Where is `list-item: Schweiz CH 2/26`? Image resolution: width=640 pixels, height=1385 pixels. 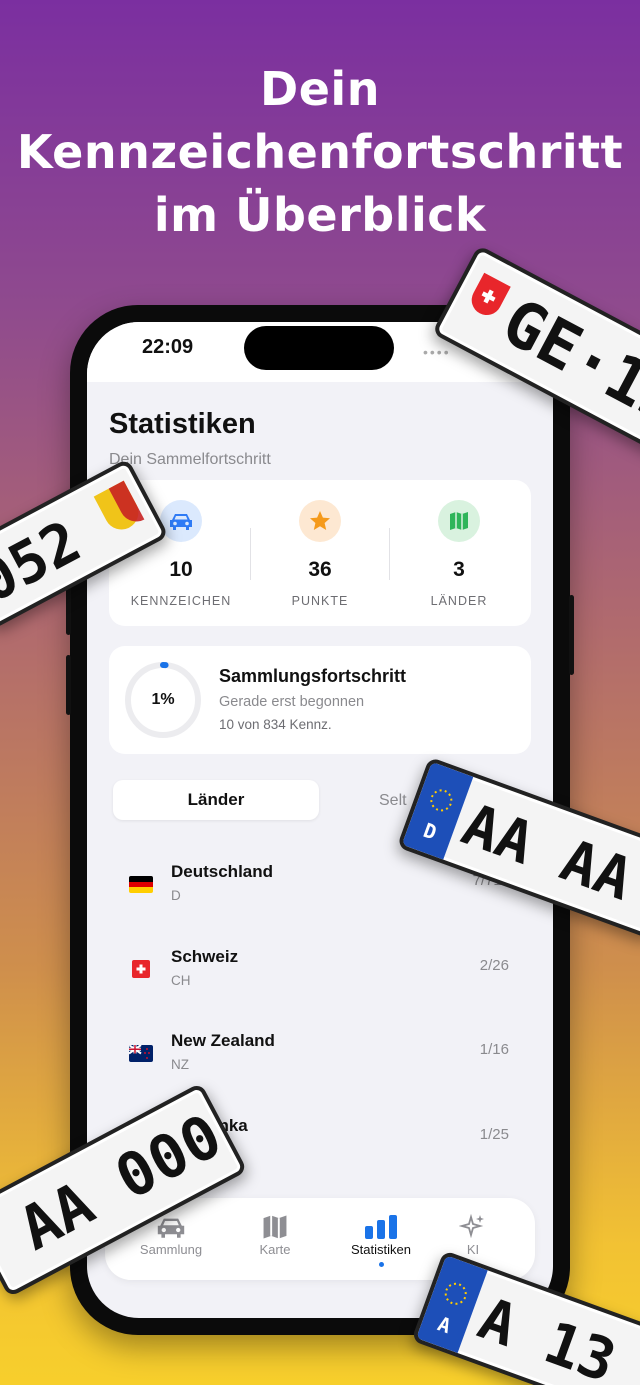 list-item: Schweiz CH 2/26 is located at coordinates (309, 978).